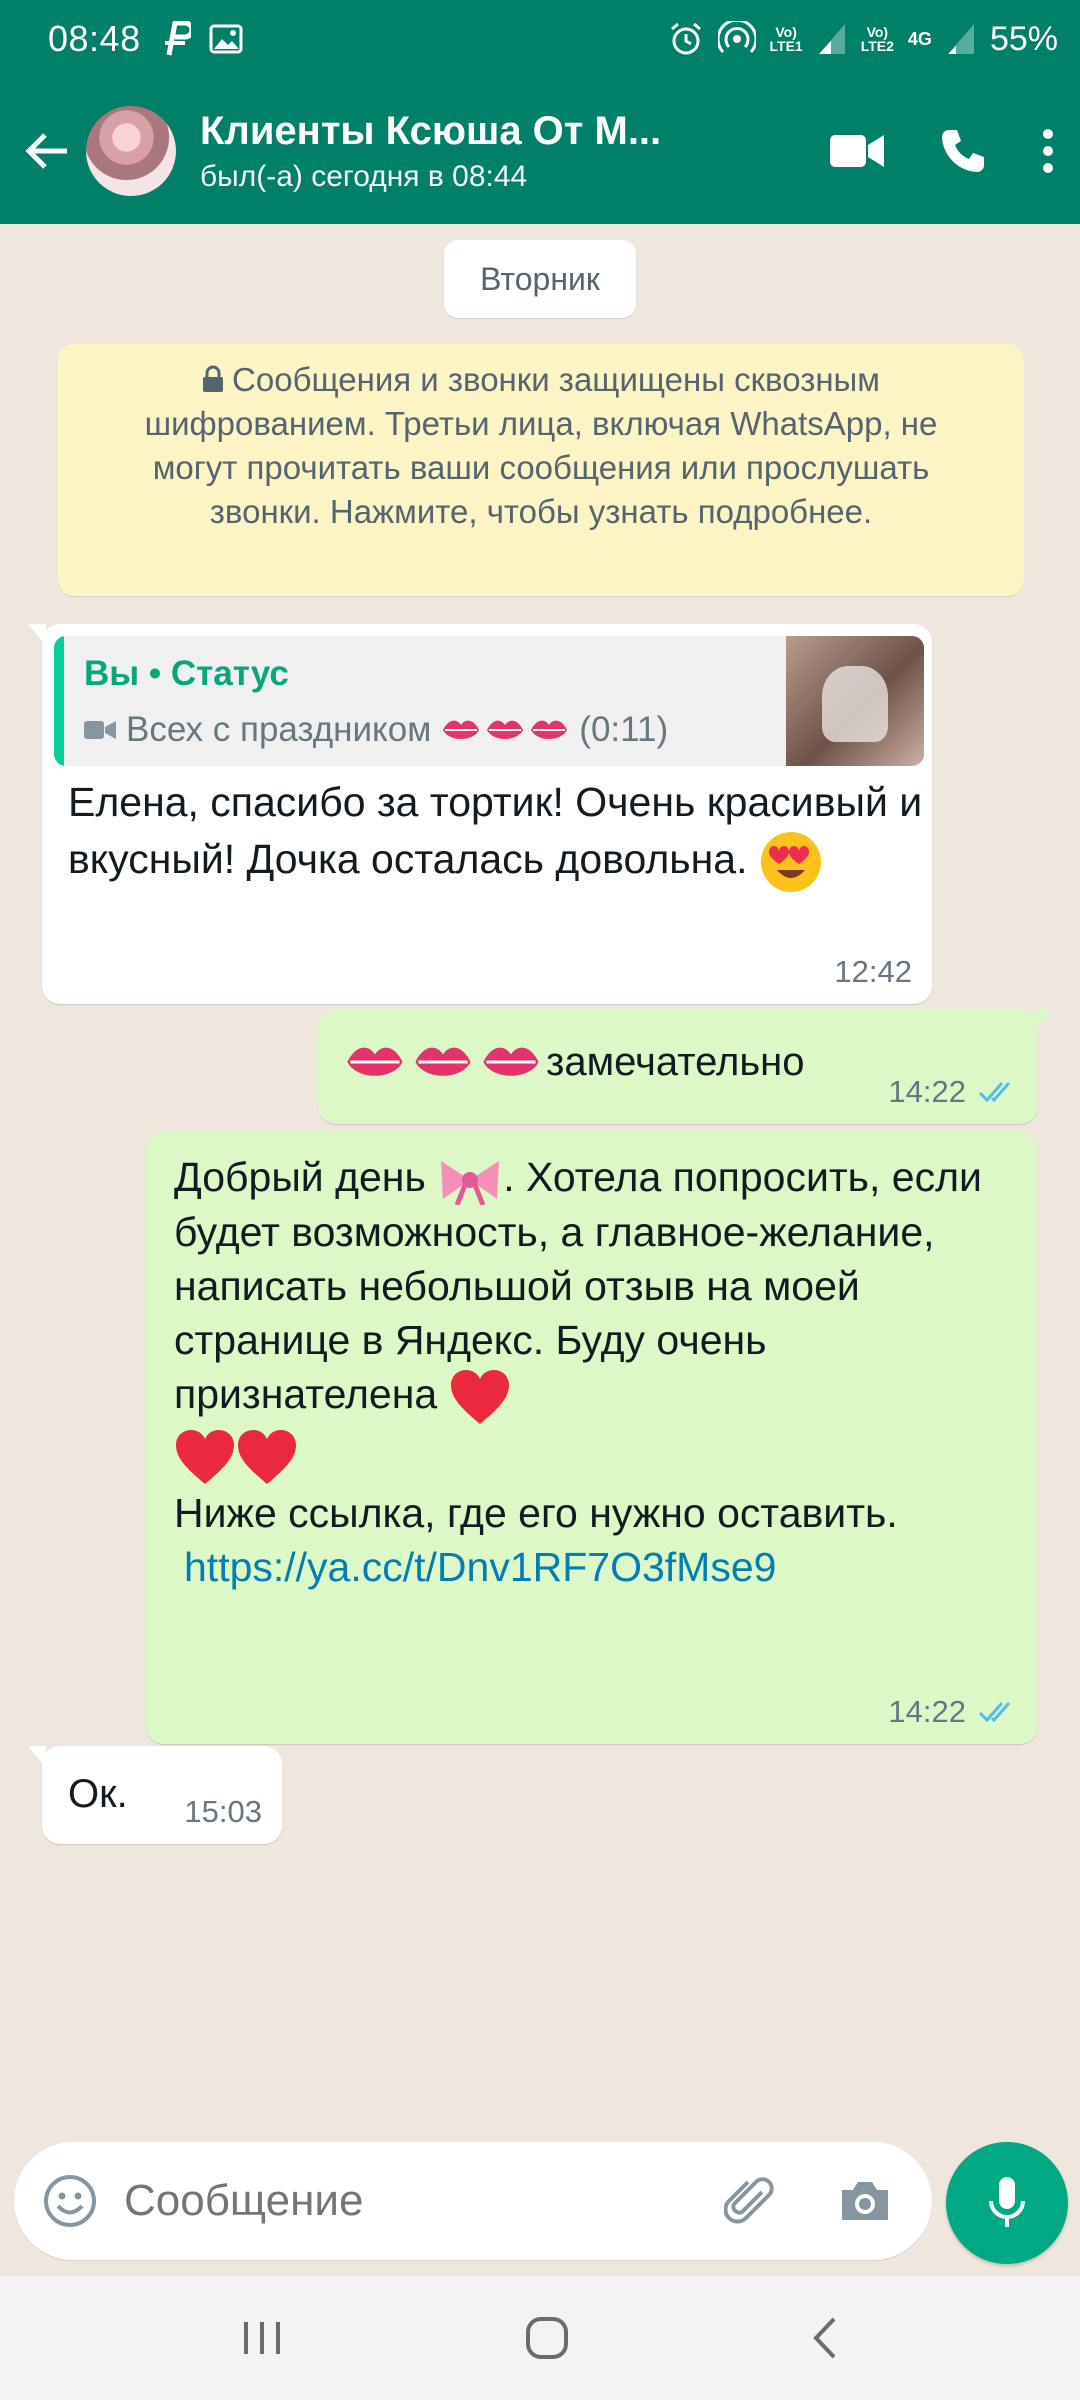 The height and width of the screenshot is (2400, 1080). What do you see at coordinates (919, 39) in the screenshot?
I see `network-type-label: 4G` at bounding box center [919, 39].